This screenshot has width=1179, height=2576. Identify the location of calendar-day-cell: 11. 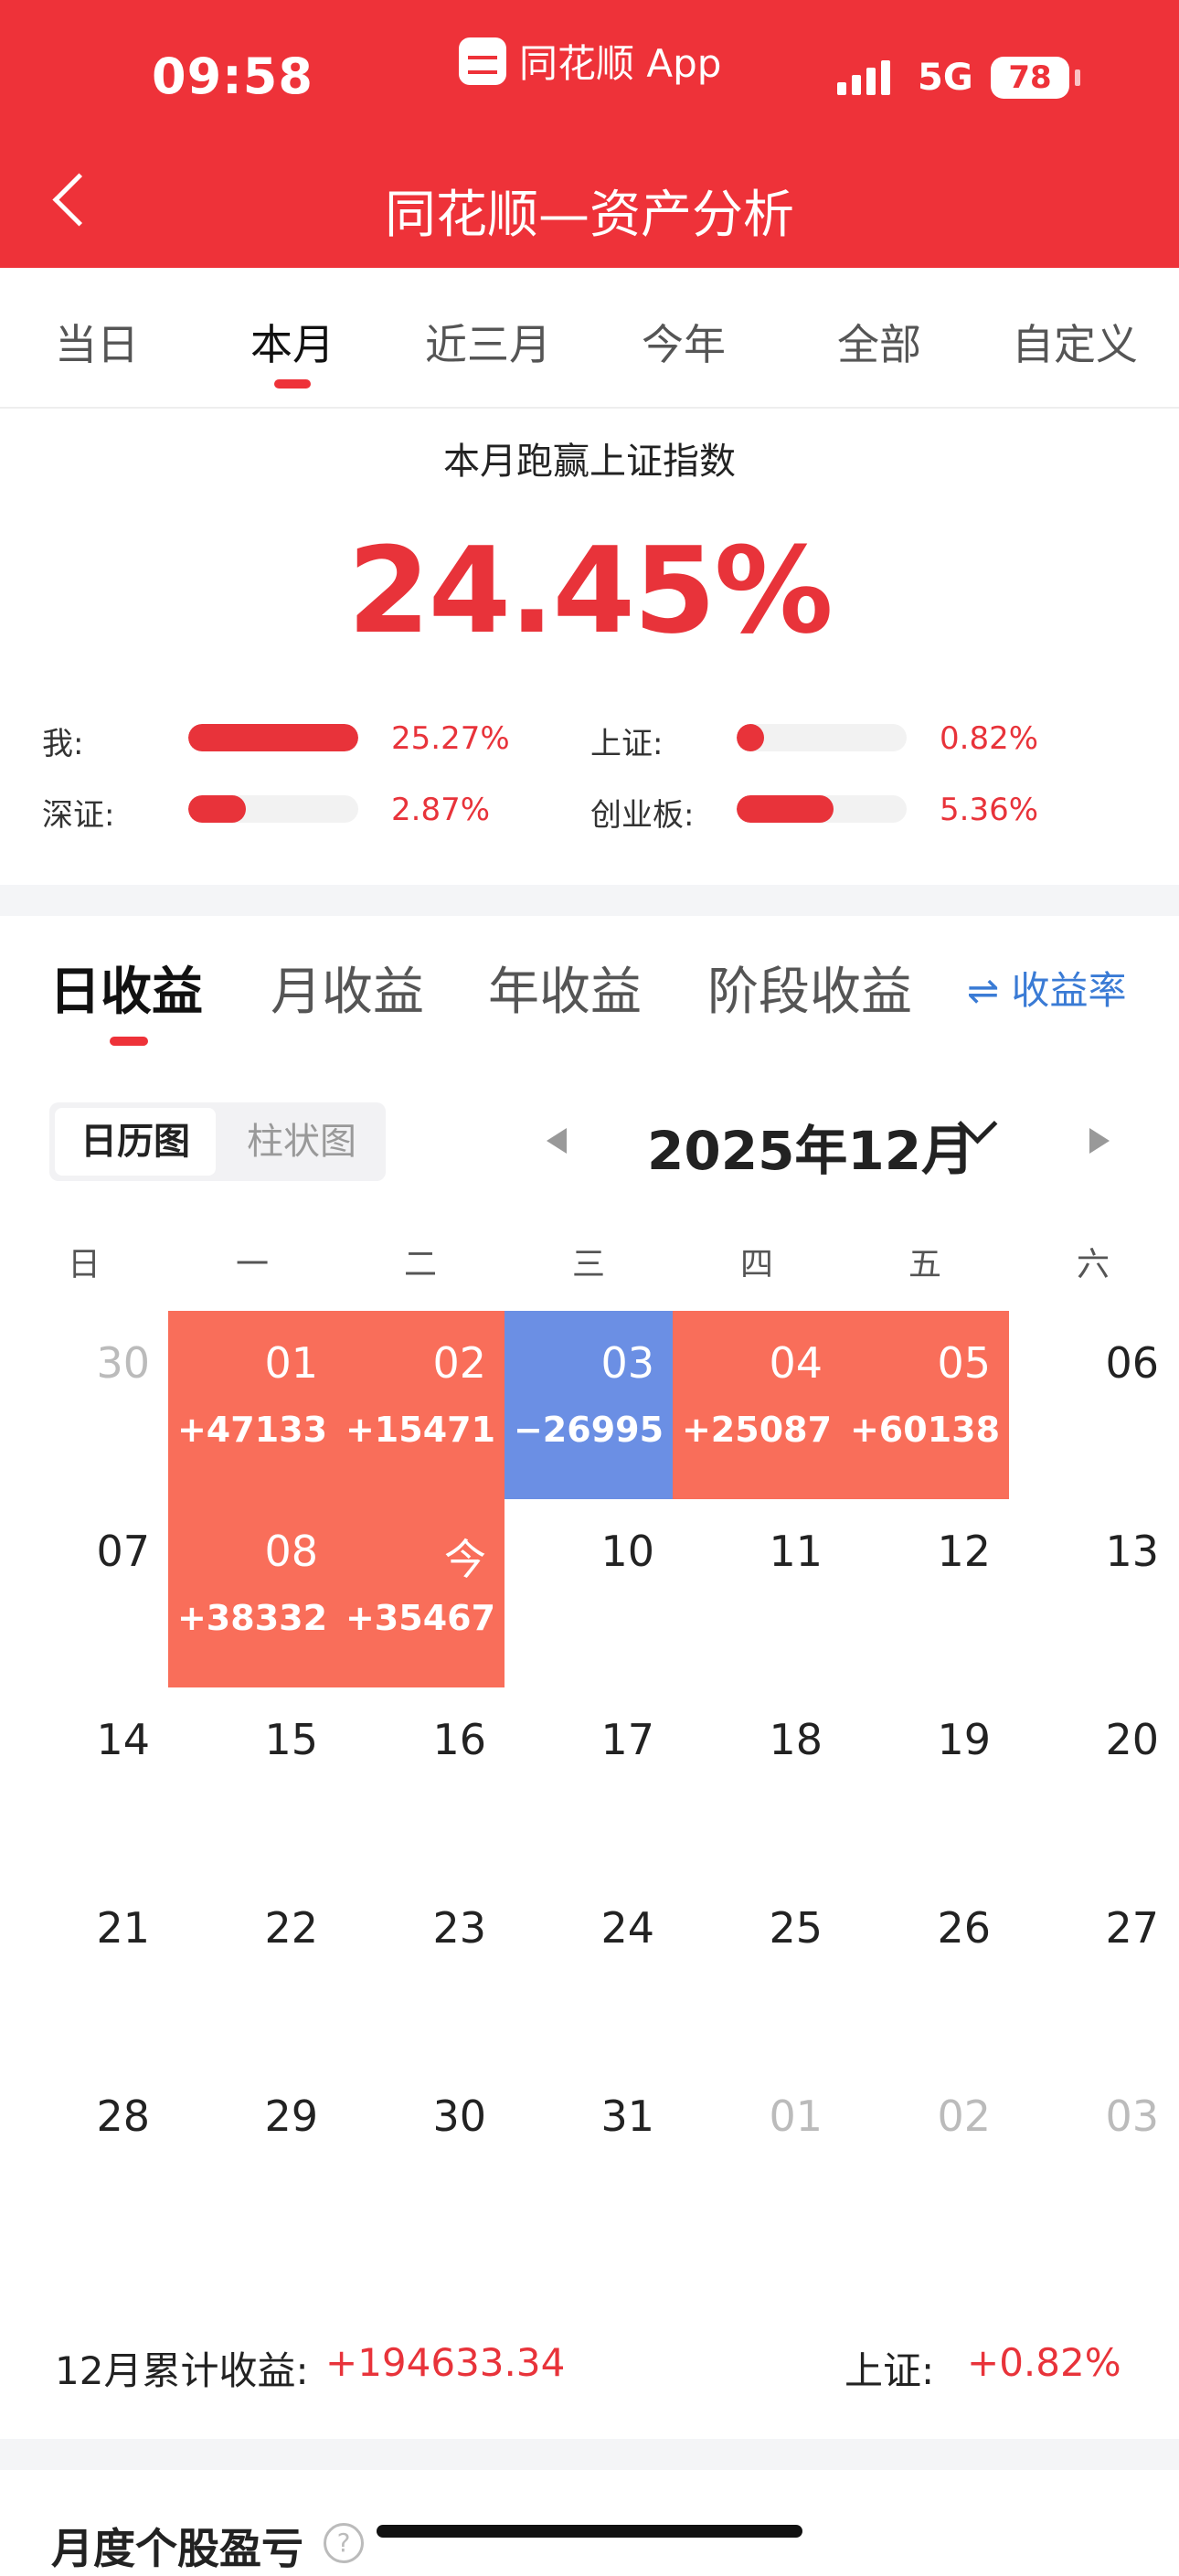
(757, 1593).